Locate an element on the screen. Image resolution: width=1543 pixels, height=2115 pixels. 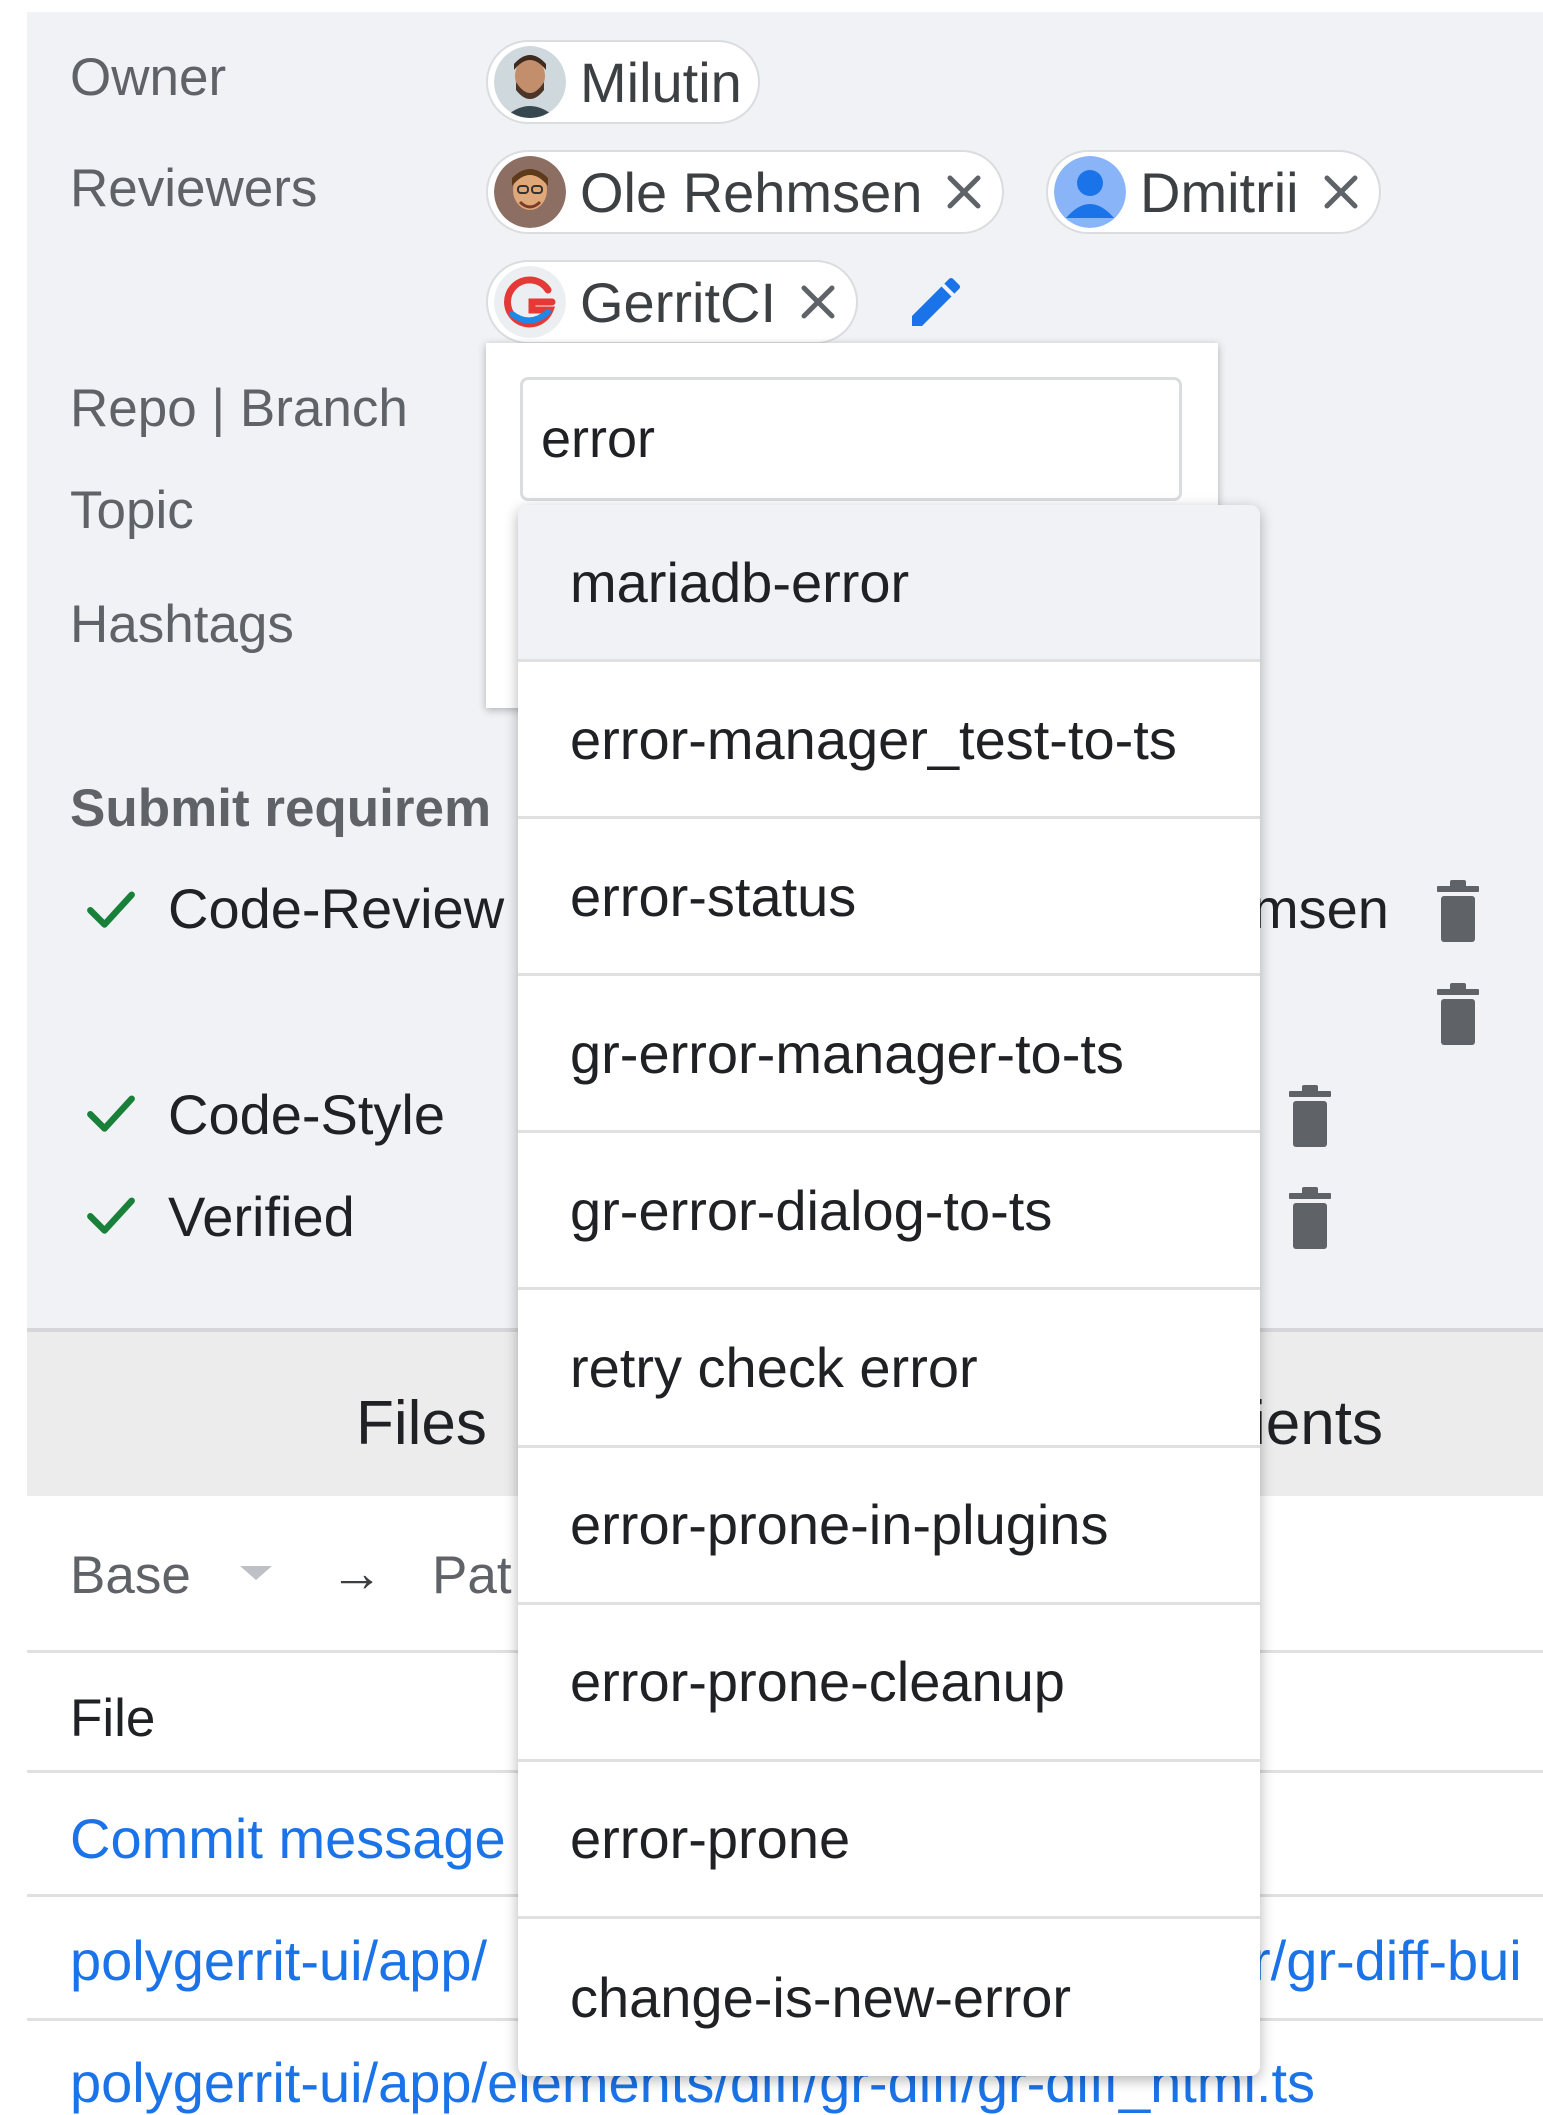
suggestion-item: error-status is located at coordinates (889, 898).